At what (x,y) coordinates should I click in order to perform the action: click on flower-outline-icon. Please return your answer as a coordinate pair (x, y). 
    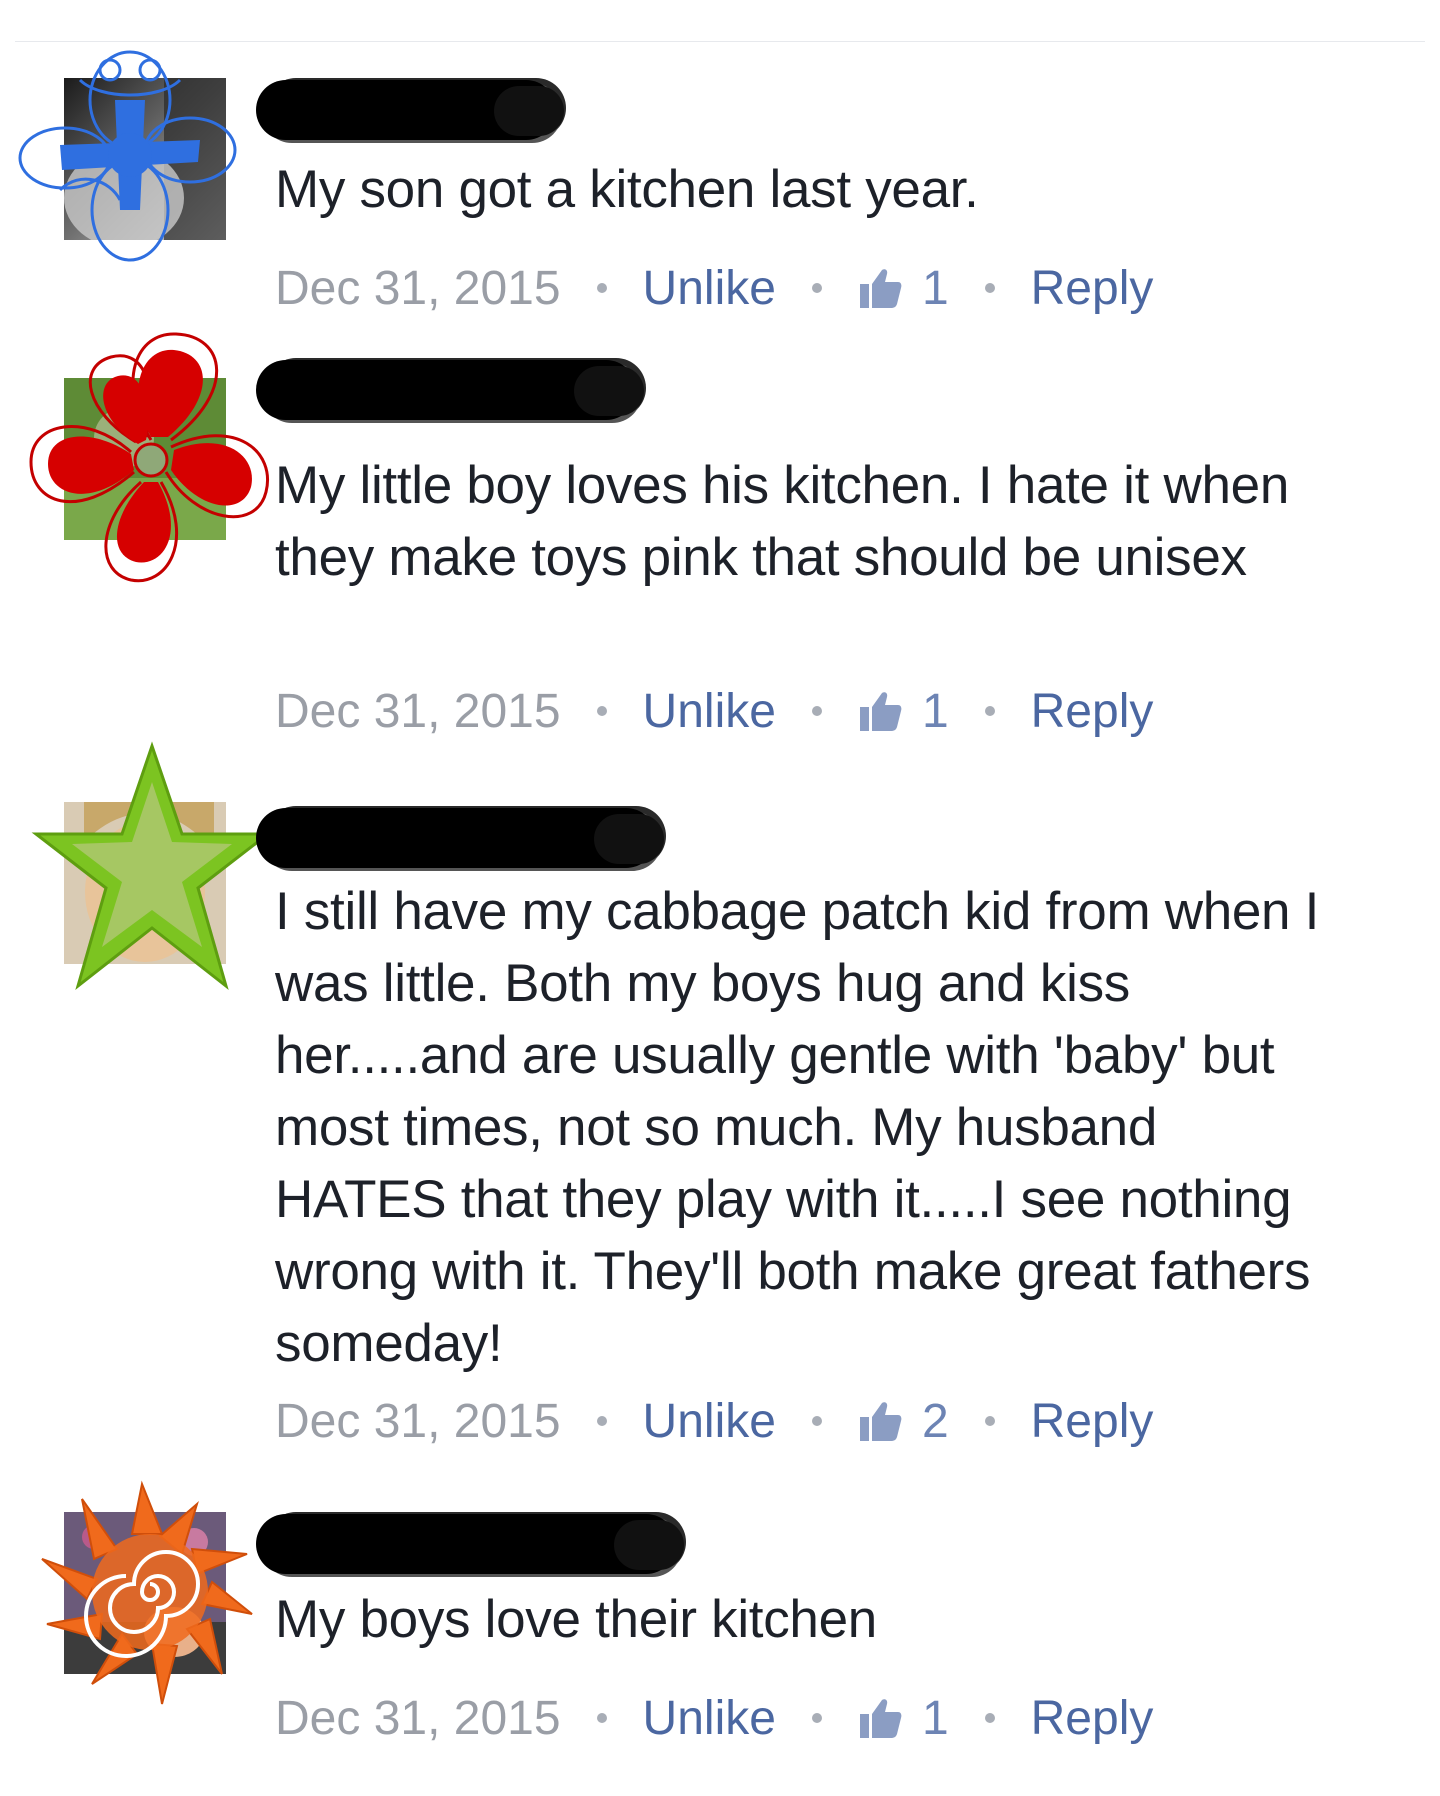
    Looking at the image, I should click on (127, 156).